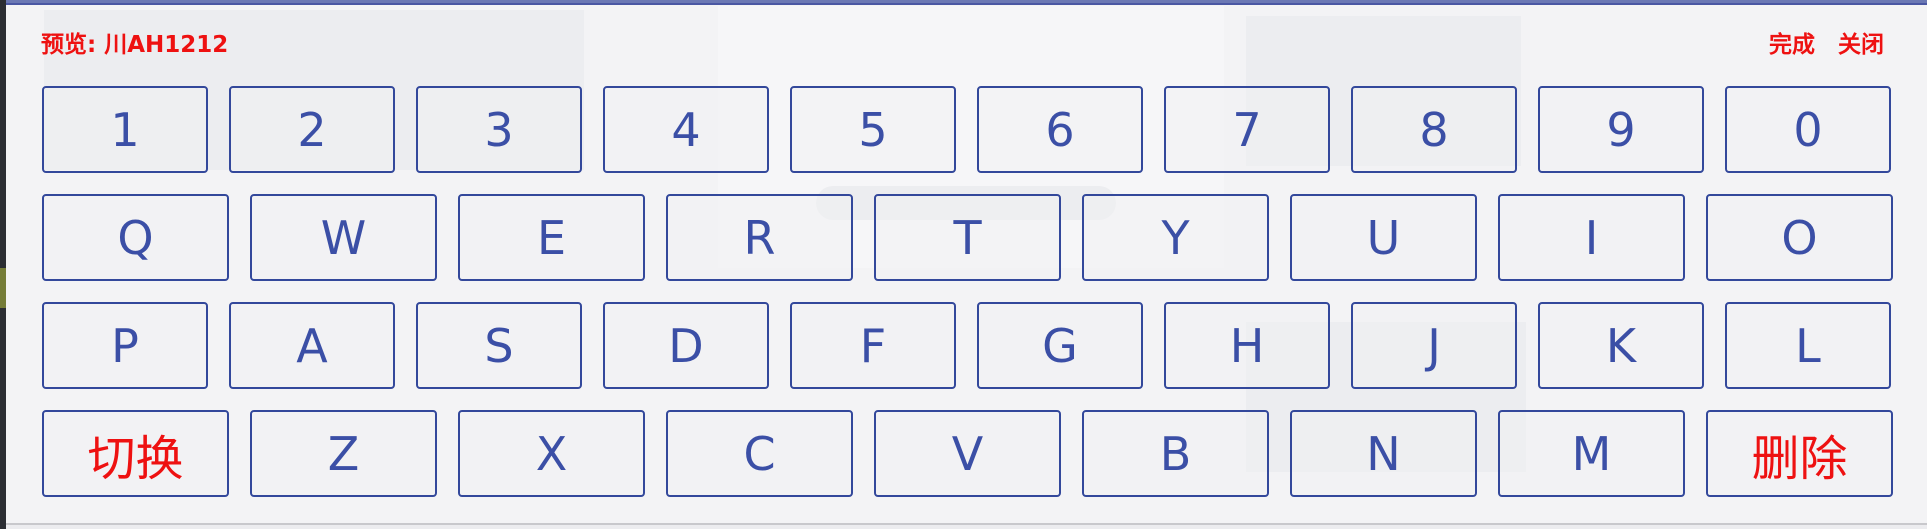 This screenshot has height=529, width=1927. I want to click on key-d: D, so click(686, 345).